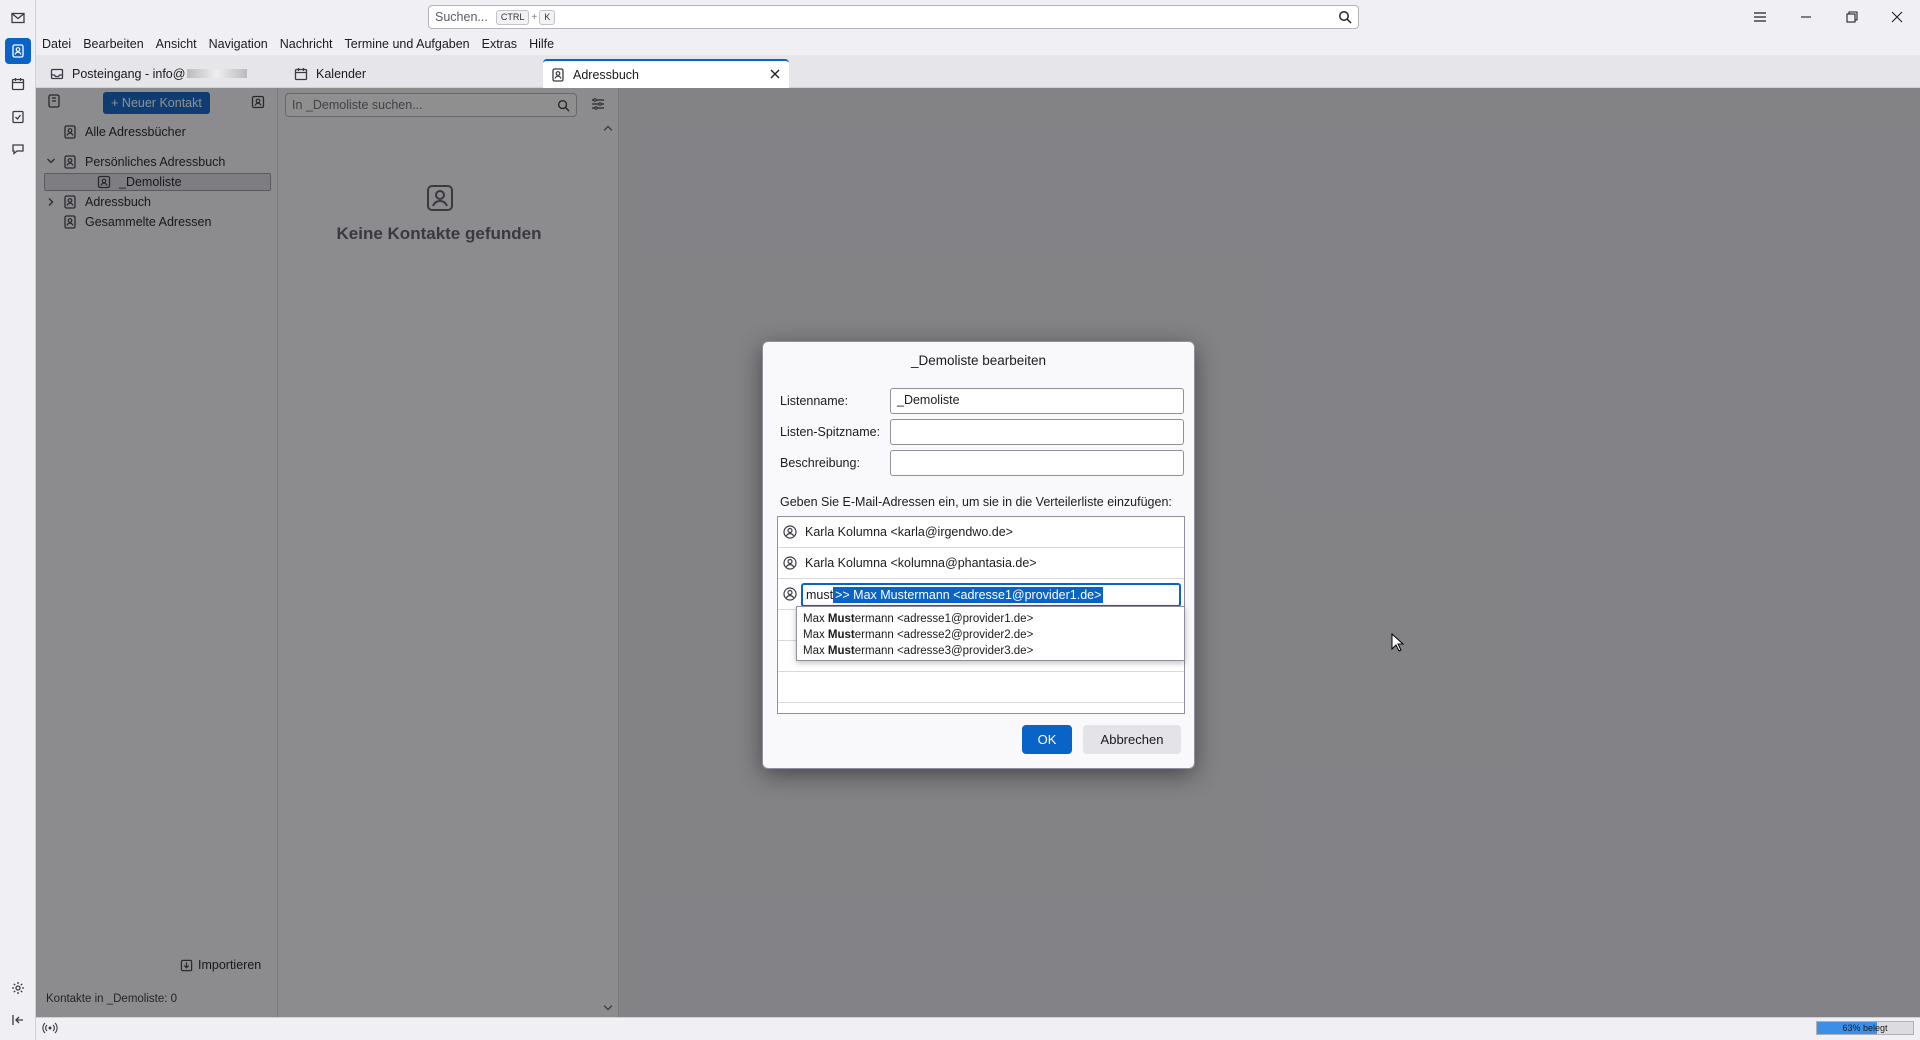 This screenshot has height=1040, width=1920. I want to click on typed-text: must, so click(820, 595).